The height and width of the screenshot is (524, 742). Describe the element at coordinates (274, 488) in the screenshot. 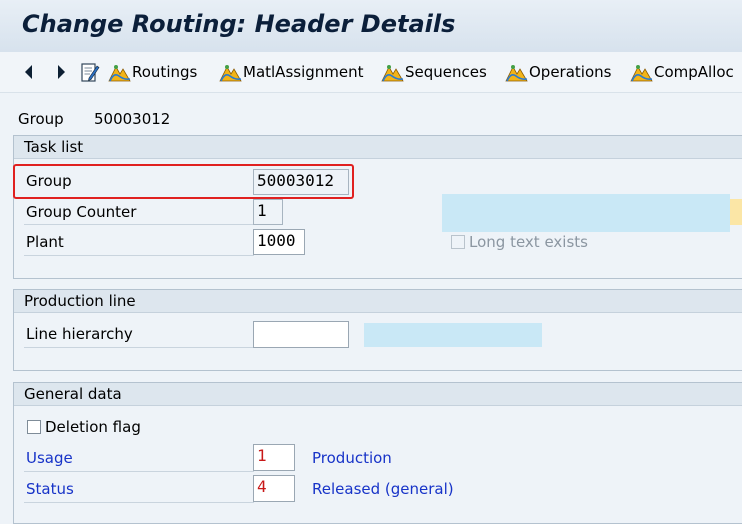

I see `status-field: 4` at that location.